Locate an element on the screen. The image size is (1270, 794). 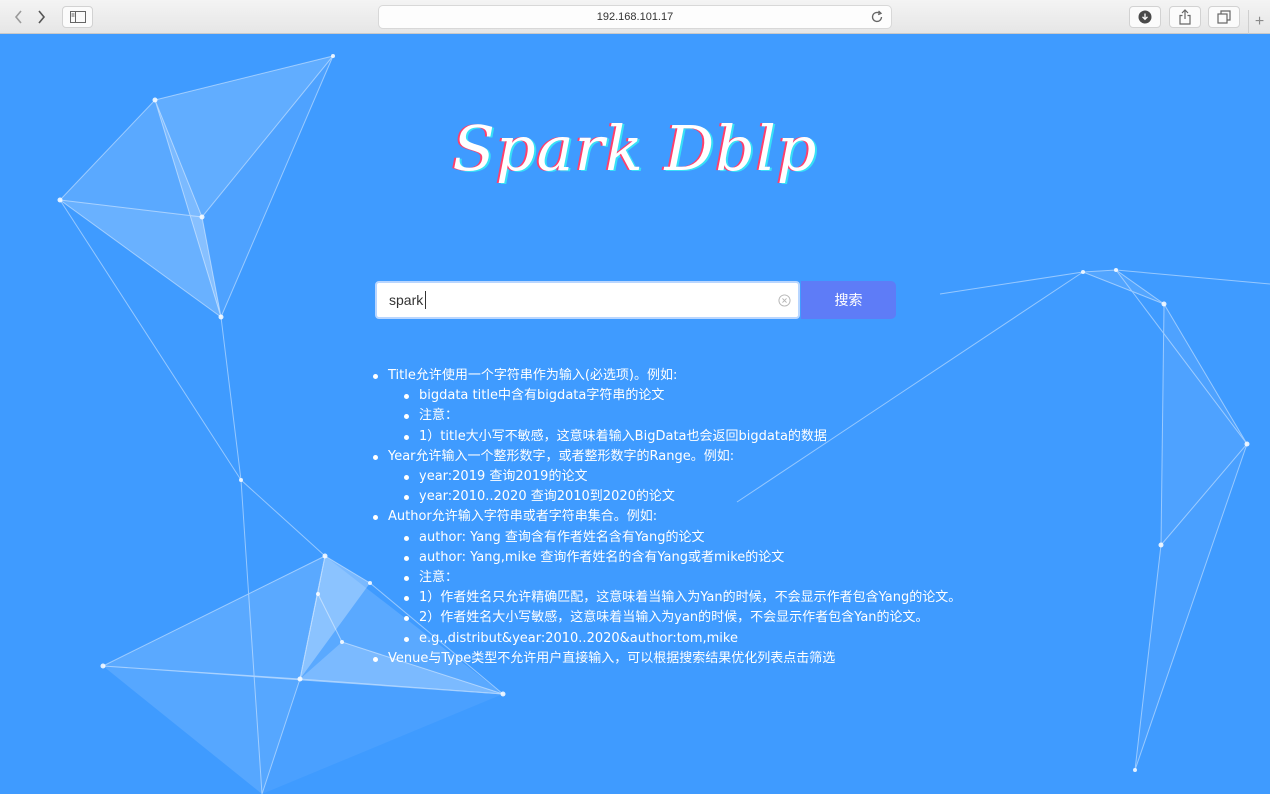
search-input is located at coordinates (579, 300).